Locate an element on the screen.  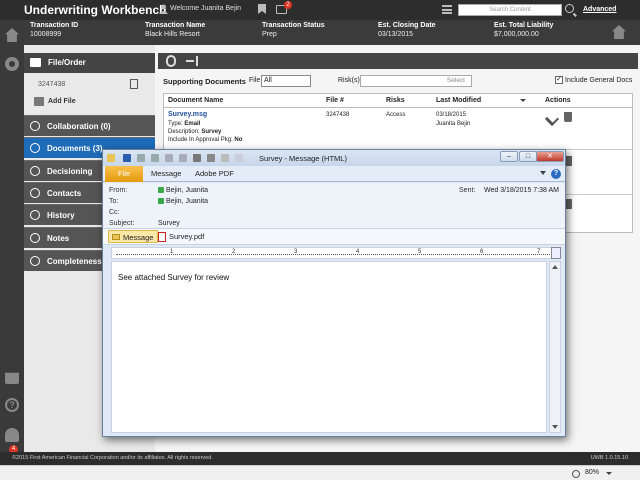
expand-ribbon-icon is located at coordinates (543, 173).